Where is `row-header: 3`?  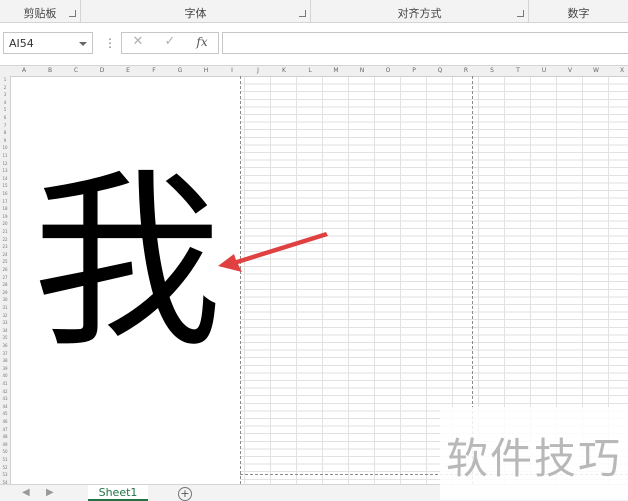 row-header: 3 is located at coordinates (5, 94).